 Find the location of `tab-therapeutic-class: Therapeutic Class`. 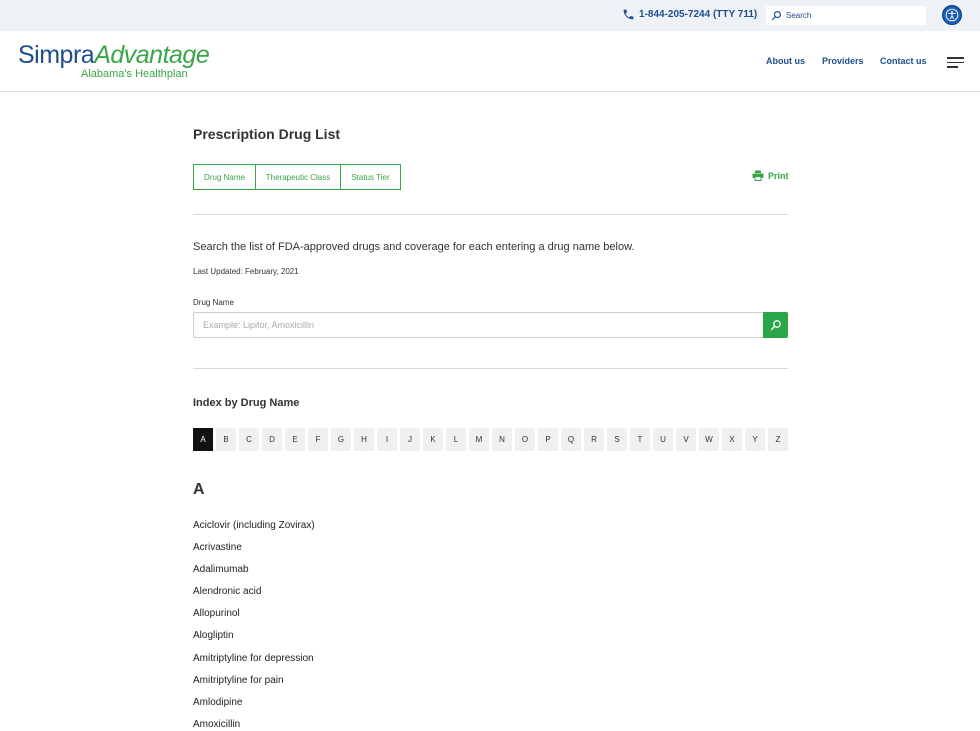

tab-therapeutic-class: Therapeutic Class is located at coordinates (298, 177).